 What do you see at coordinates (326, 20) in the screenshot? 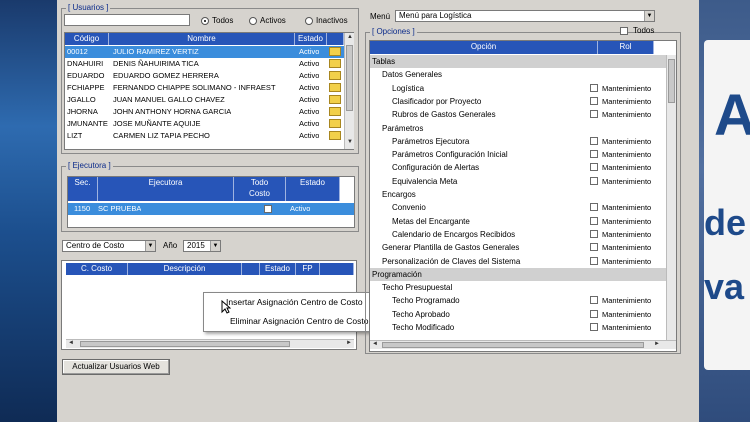
I see `filter-inactivos-radio: Inactivos` at bounding box center [326, 20].